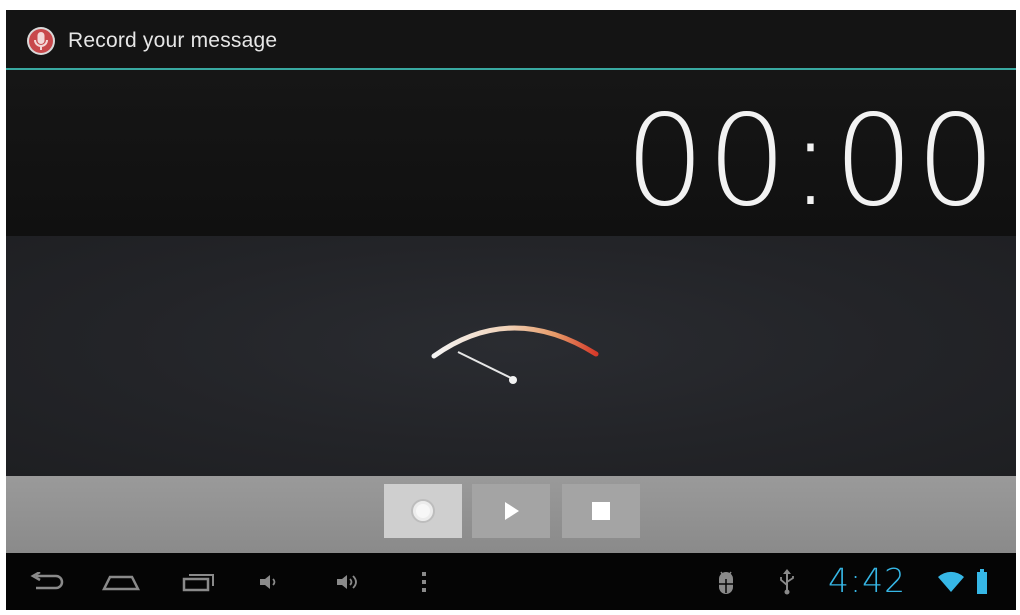 This screenshot has height=615, width=1020. Describe the element at coordinates (41, 41) in the screenshot. I see `microphone-icon` at that location.